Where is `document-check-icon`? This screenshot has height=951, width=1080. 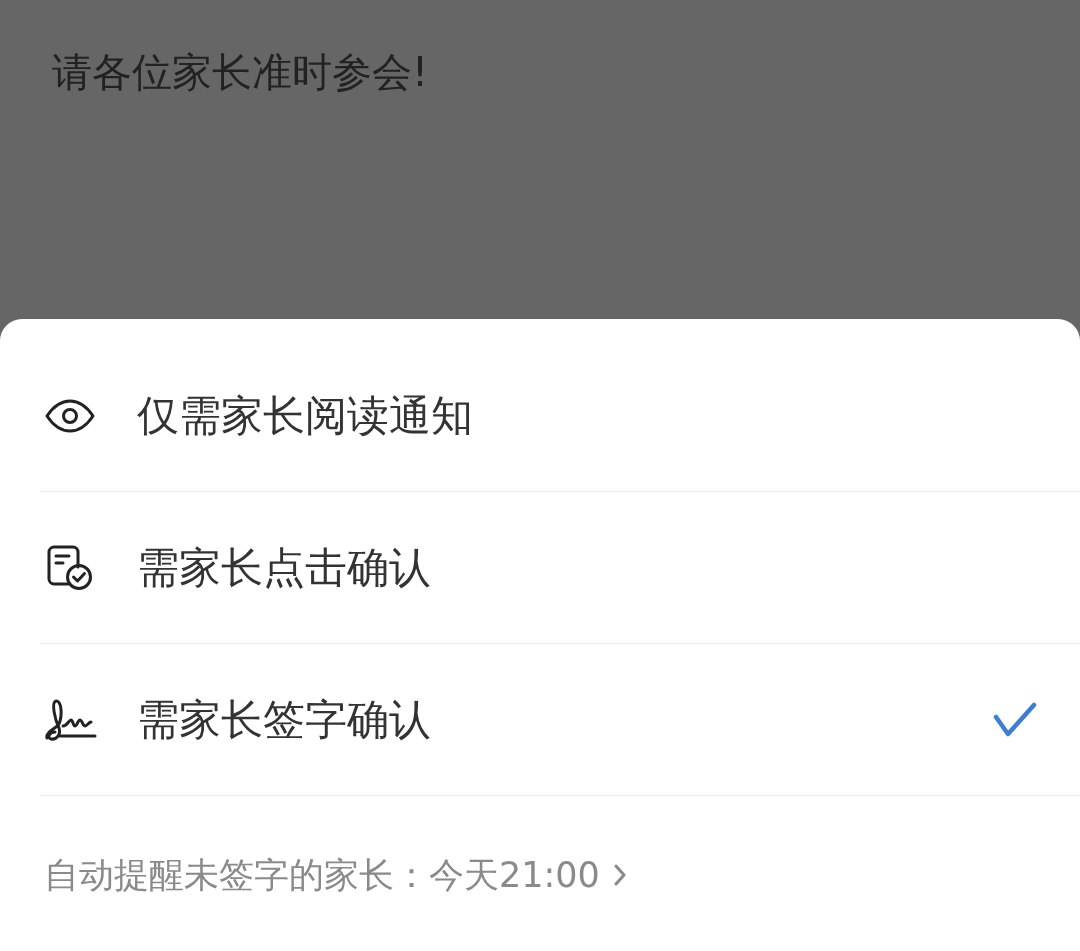
document-check-icon is located at coordinates (70, 567).